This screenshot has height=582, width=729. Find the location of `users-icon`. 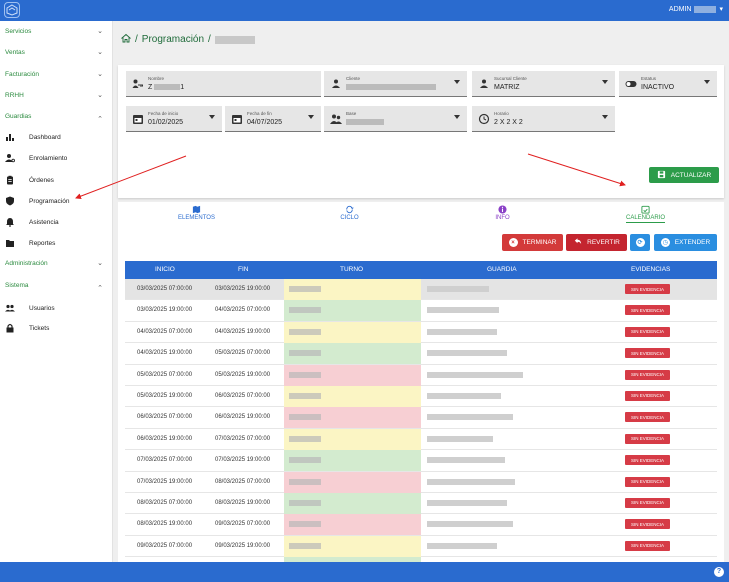

users-icon is located at coordinates (10, 308).